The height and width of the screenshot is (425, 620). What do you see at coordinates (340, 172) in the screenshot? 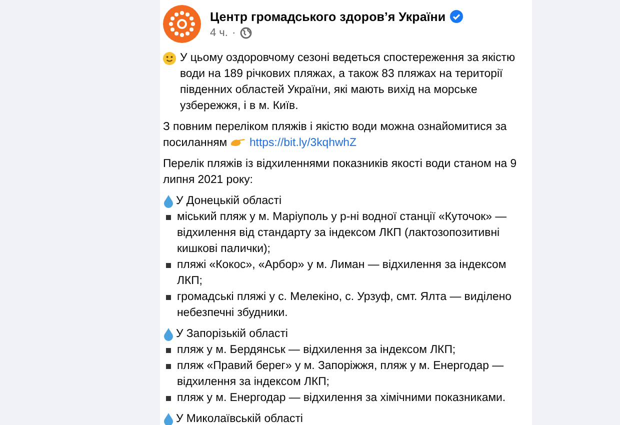
I see `post-paragraph: Перелік пляжів із відхиленнями показників якості води станом на 9 липня 2021 року:` at bounding box center [340, 172].